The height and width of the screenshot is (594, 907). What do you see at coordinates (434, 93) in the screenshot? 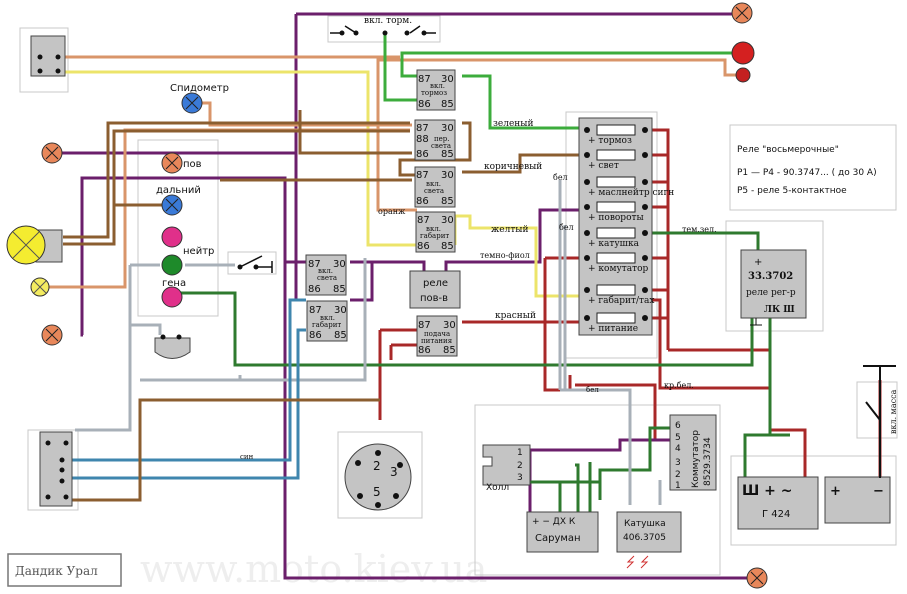
I see `relay-name: тормоз` at bounding box center [434, 93].